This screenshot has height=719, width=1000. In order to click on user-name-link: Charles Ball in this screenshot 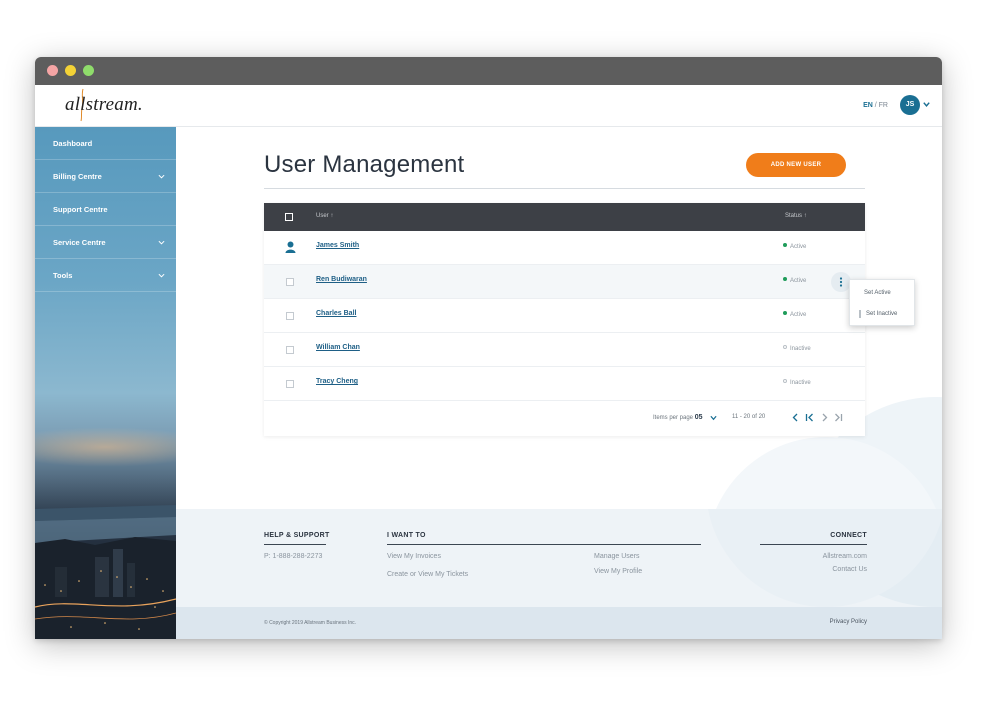, I will do `click(336, 313)`.